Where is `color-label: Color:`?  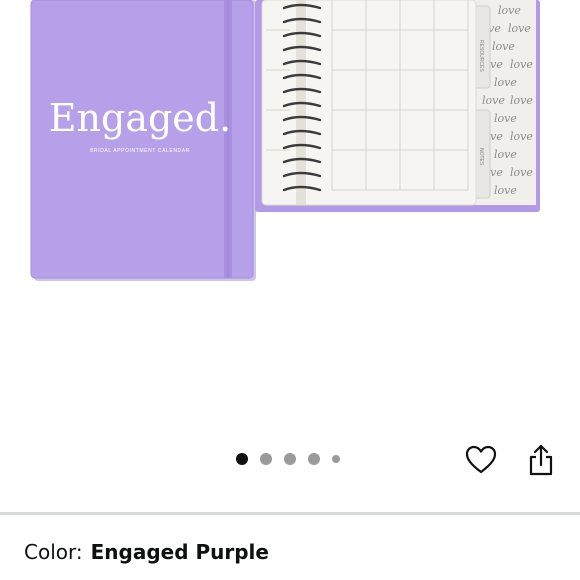 color-label: Color: is located at coordinates (53, 552).